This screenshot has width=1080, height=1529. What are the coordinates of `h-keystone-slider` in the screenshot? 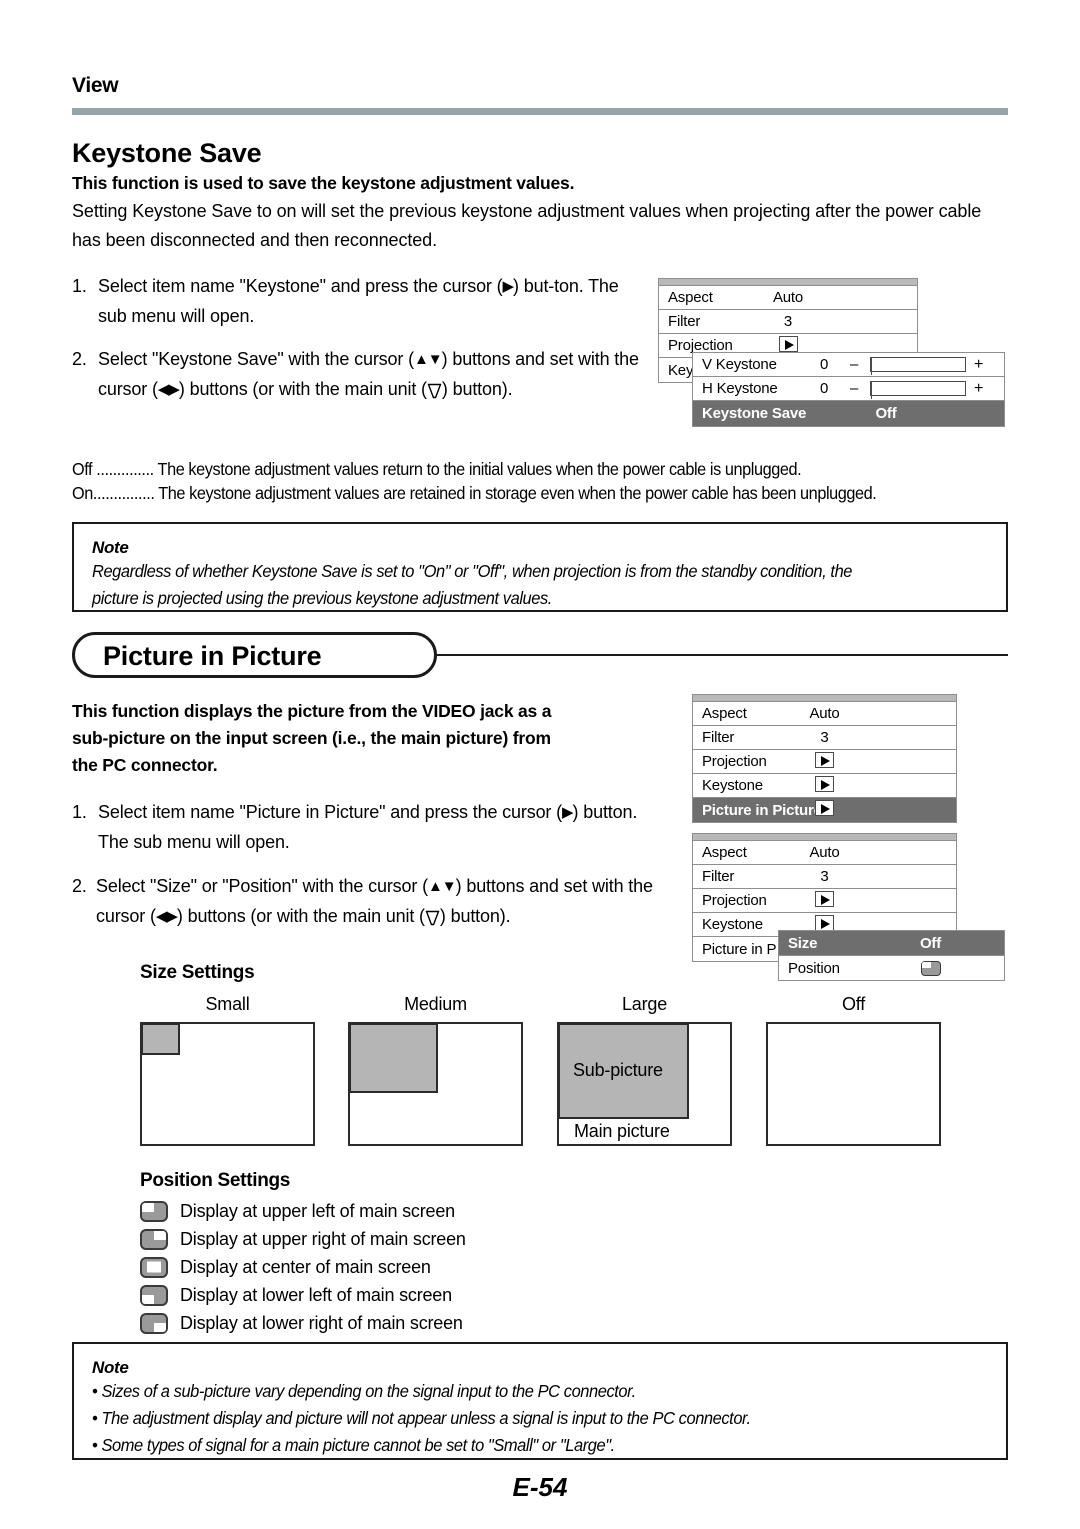 It's located at (918, 390).